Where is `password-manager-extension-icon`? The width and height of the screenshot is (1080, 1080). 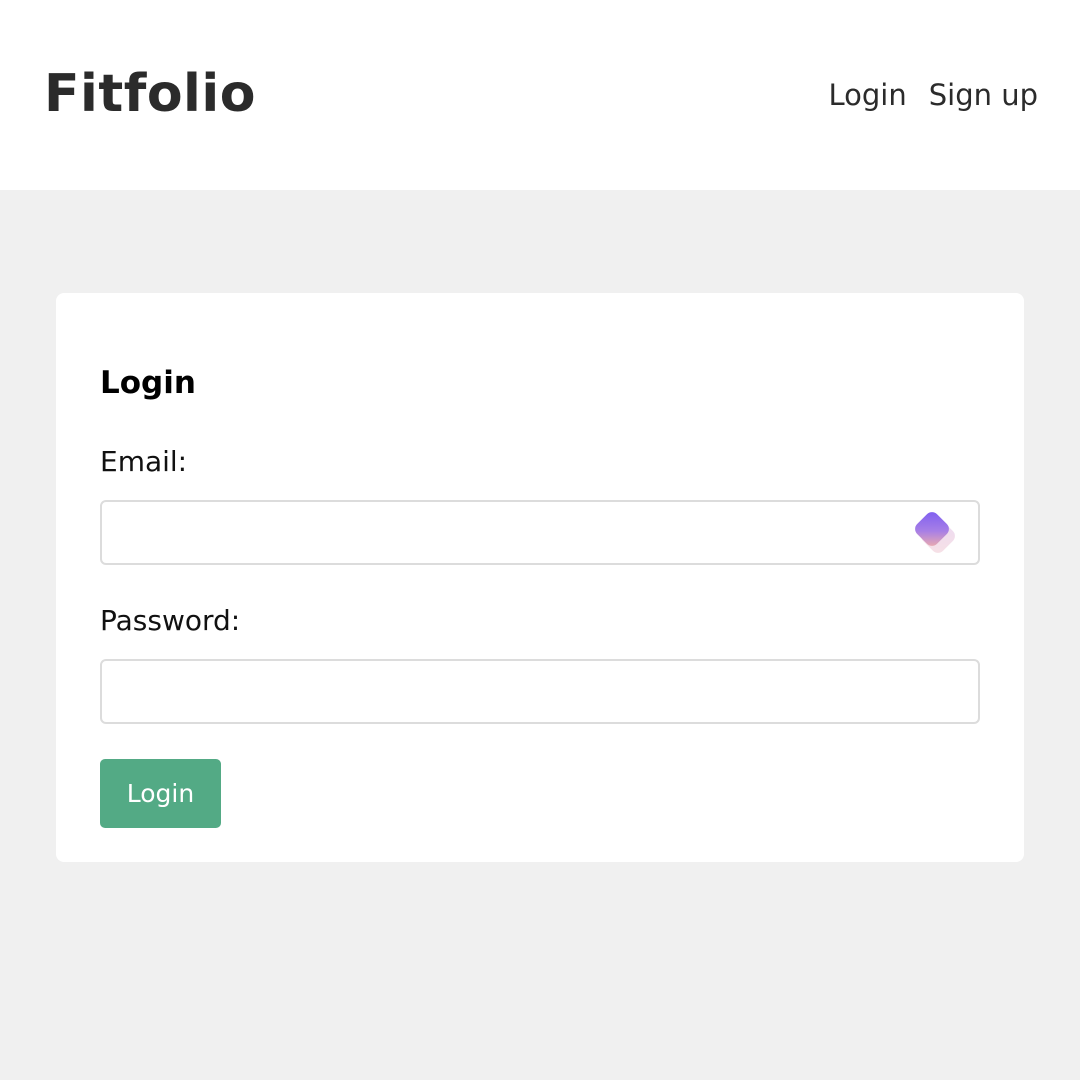
password-manager-extension-icon is located at coordinates (935, 532).